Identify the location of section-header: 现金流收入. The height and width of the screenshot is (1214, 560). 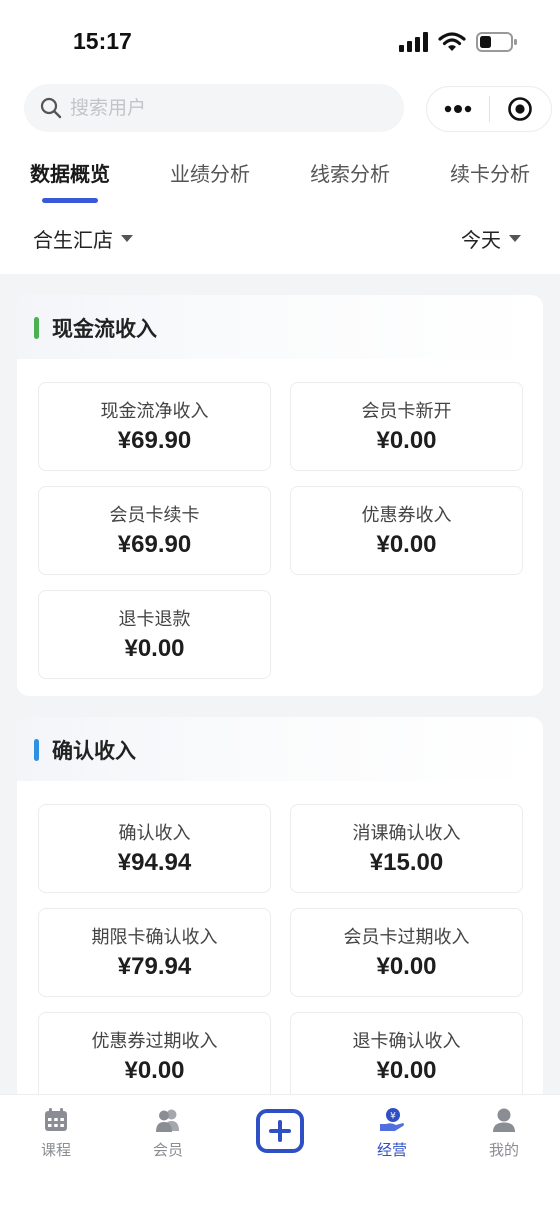
(280, 327).